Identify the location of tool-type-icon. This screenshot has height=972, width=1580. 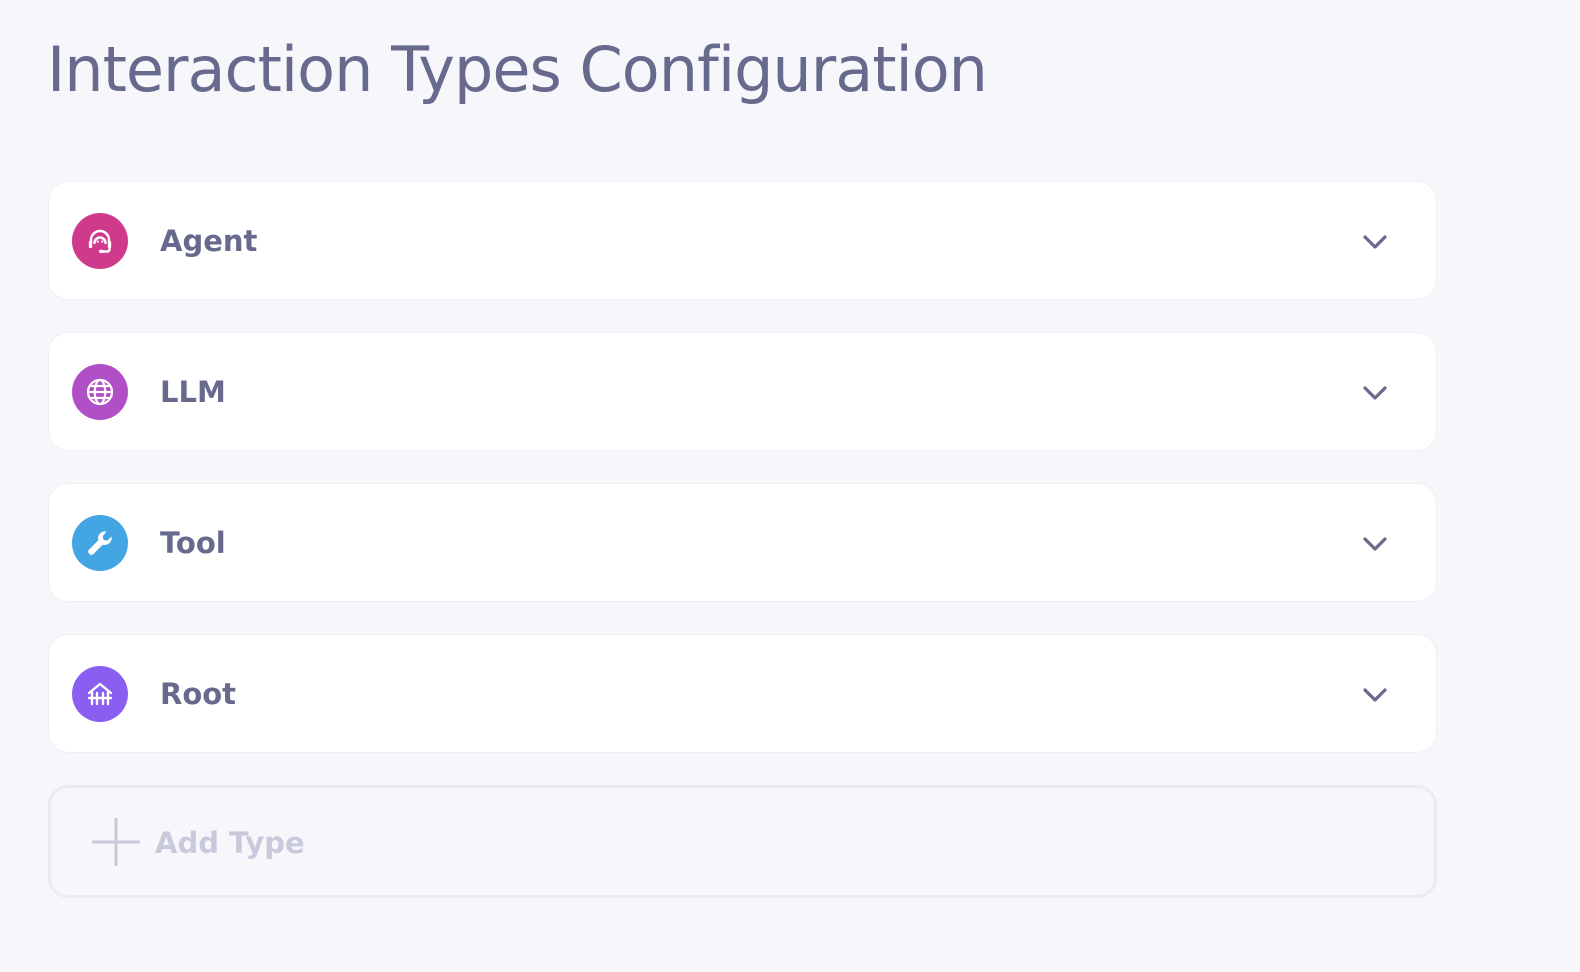
(100, 543).